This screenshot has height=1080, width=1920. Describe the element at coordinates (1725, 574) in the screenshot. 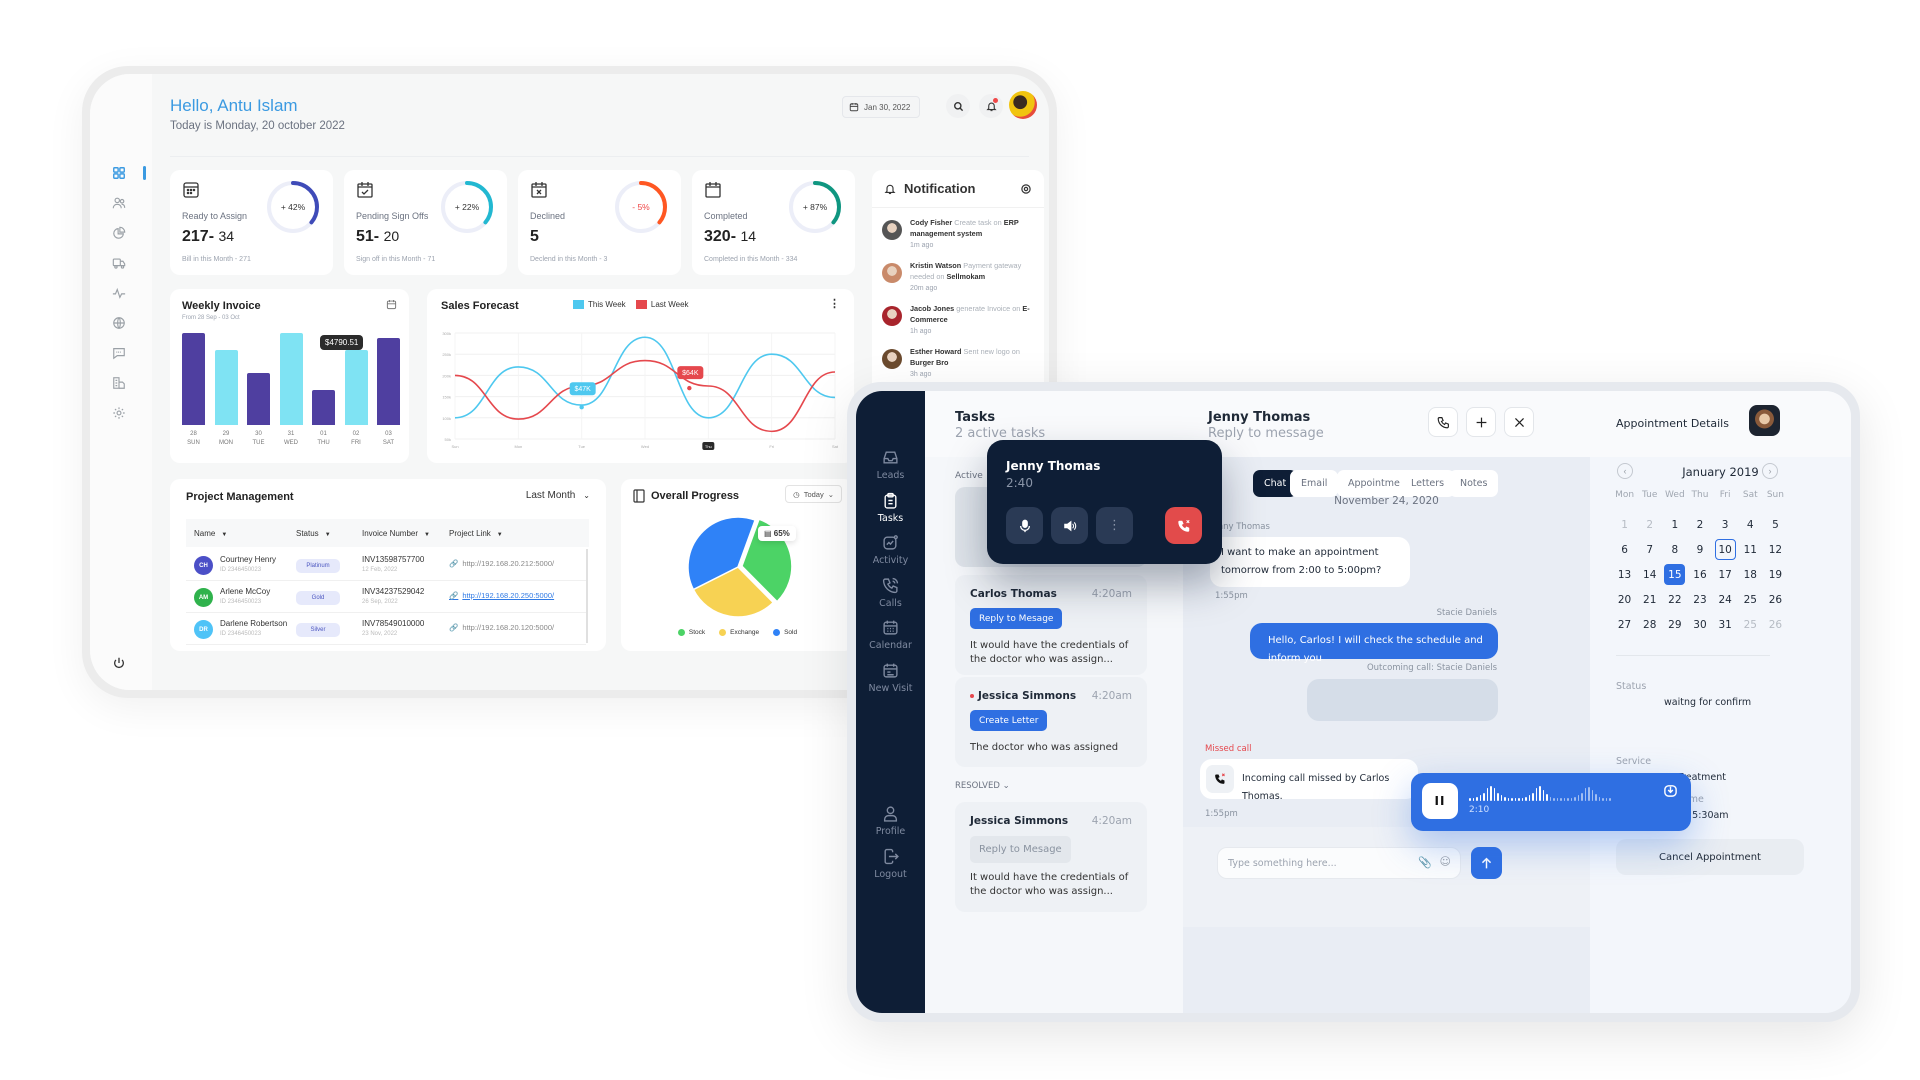

I see `calendar-day: 17` at that location.